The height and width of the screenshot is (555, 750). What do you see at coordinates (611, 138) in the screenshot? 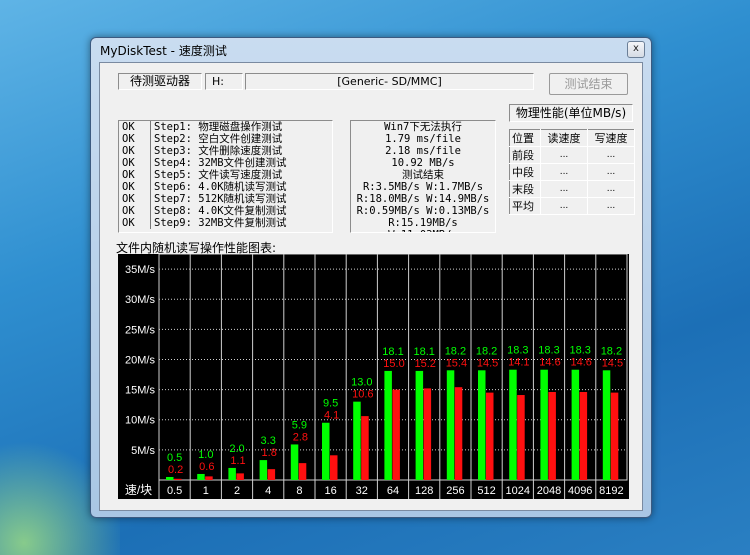
I see `header-write: 写速度` at bounding box center [611, 138].